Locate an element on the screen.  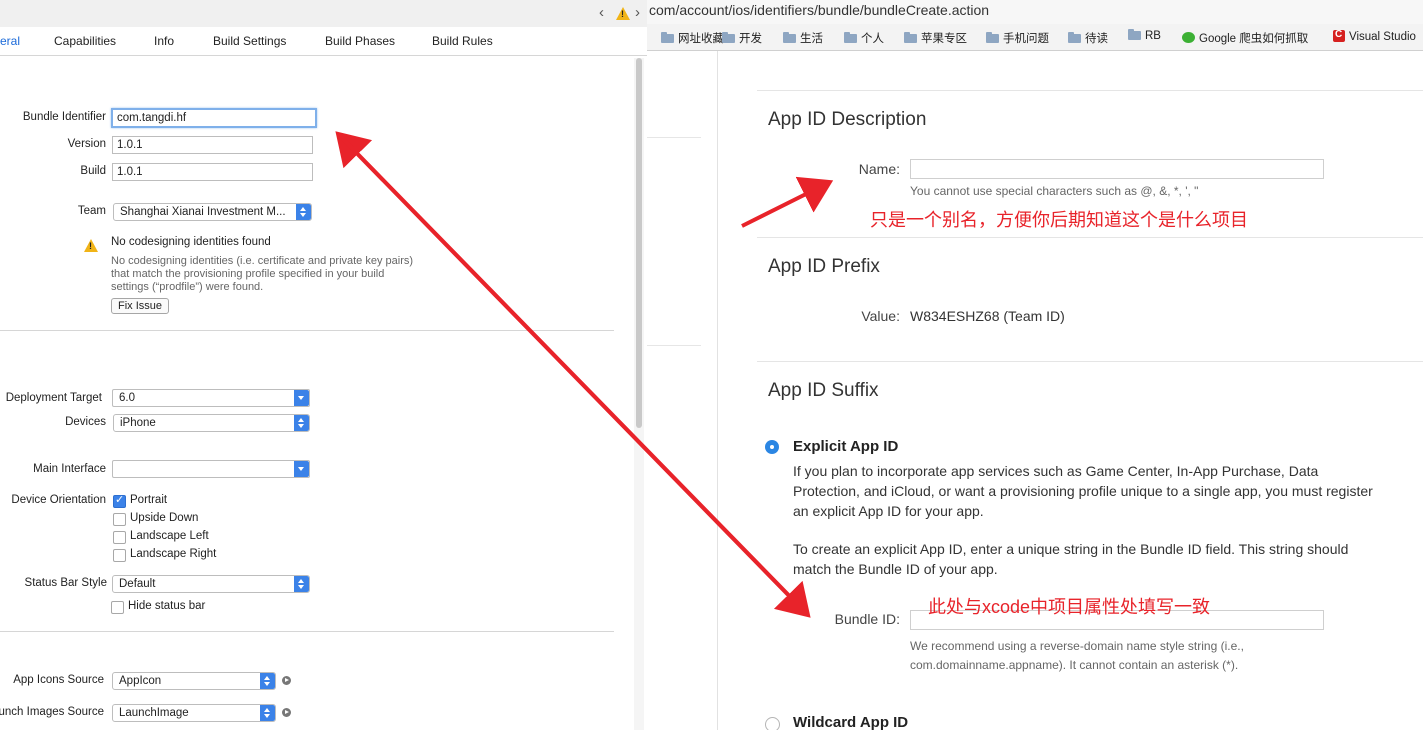
tab-general: eral is located at coordinates (10, 41).